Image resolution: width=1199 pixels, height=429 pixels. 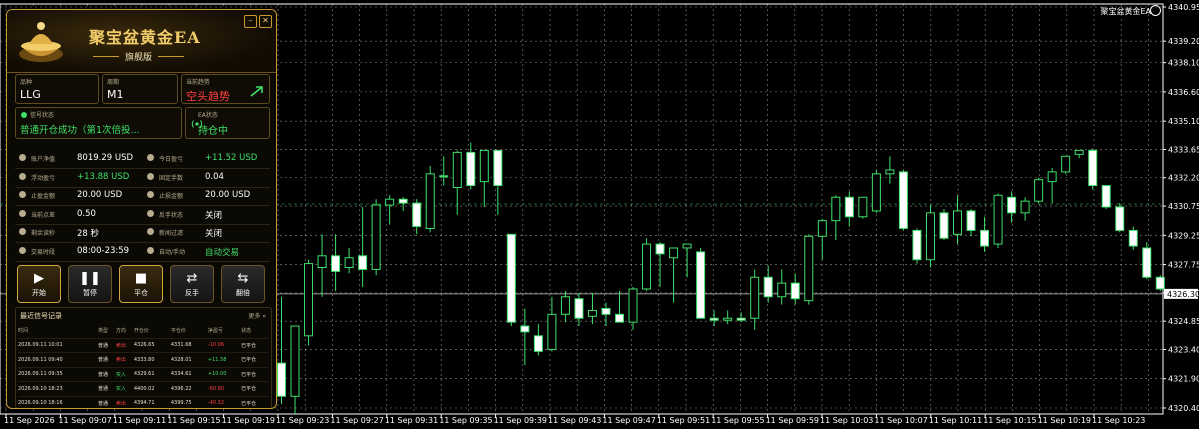 I want to click on signal-status-label: 信号状态, so click(x=42, y=115).